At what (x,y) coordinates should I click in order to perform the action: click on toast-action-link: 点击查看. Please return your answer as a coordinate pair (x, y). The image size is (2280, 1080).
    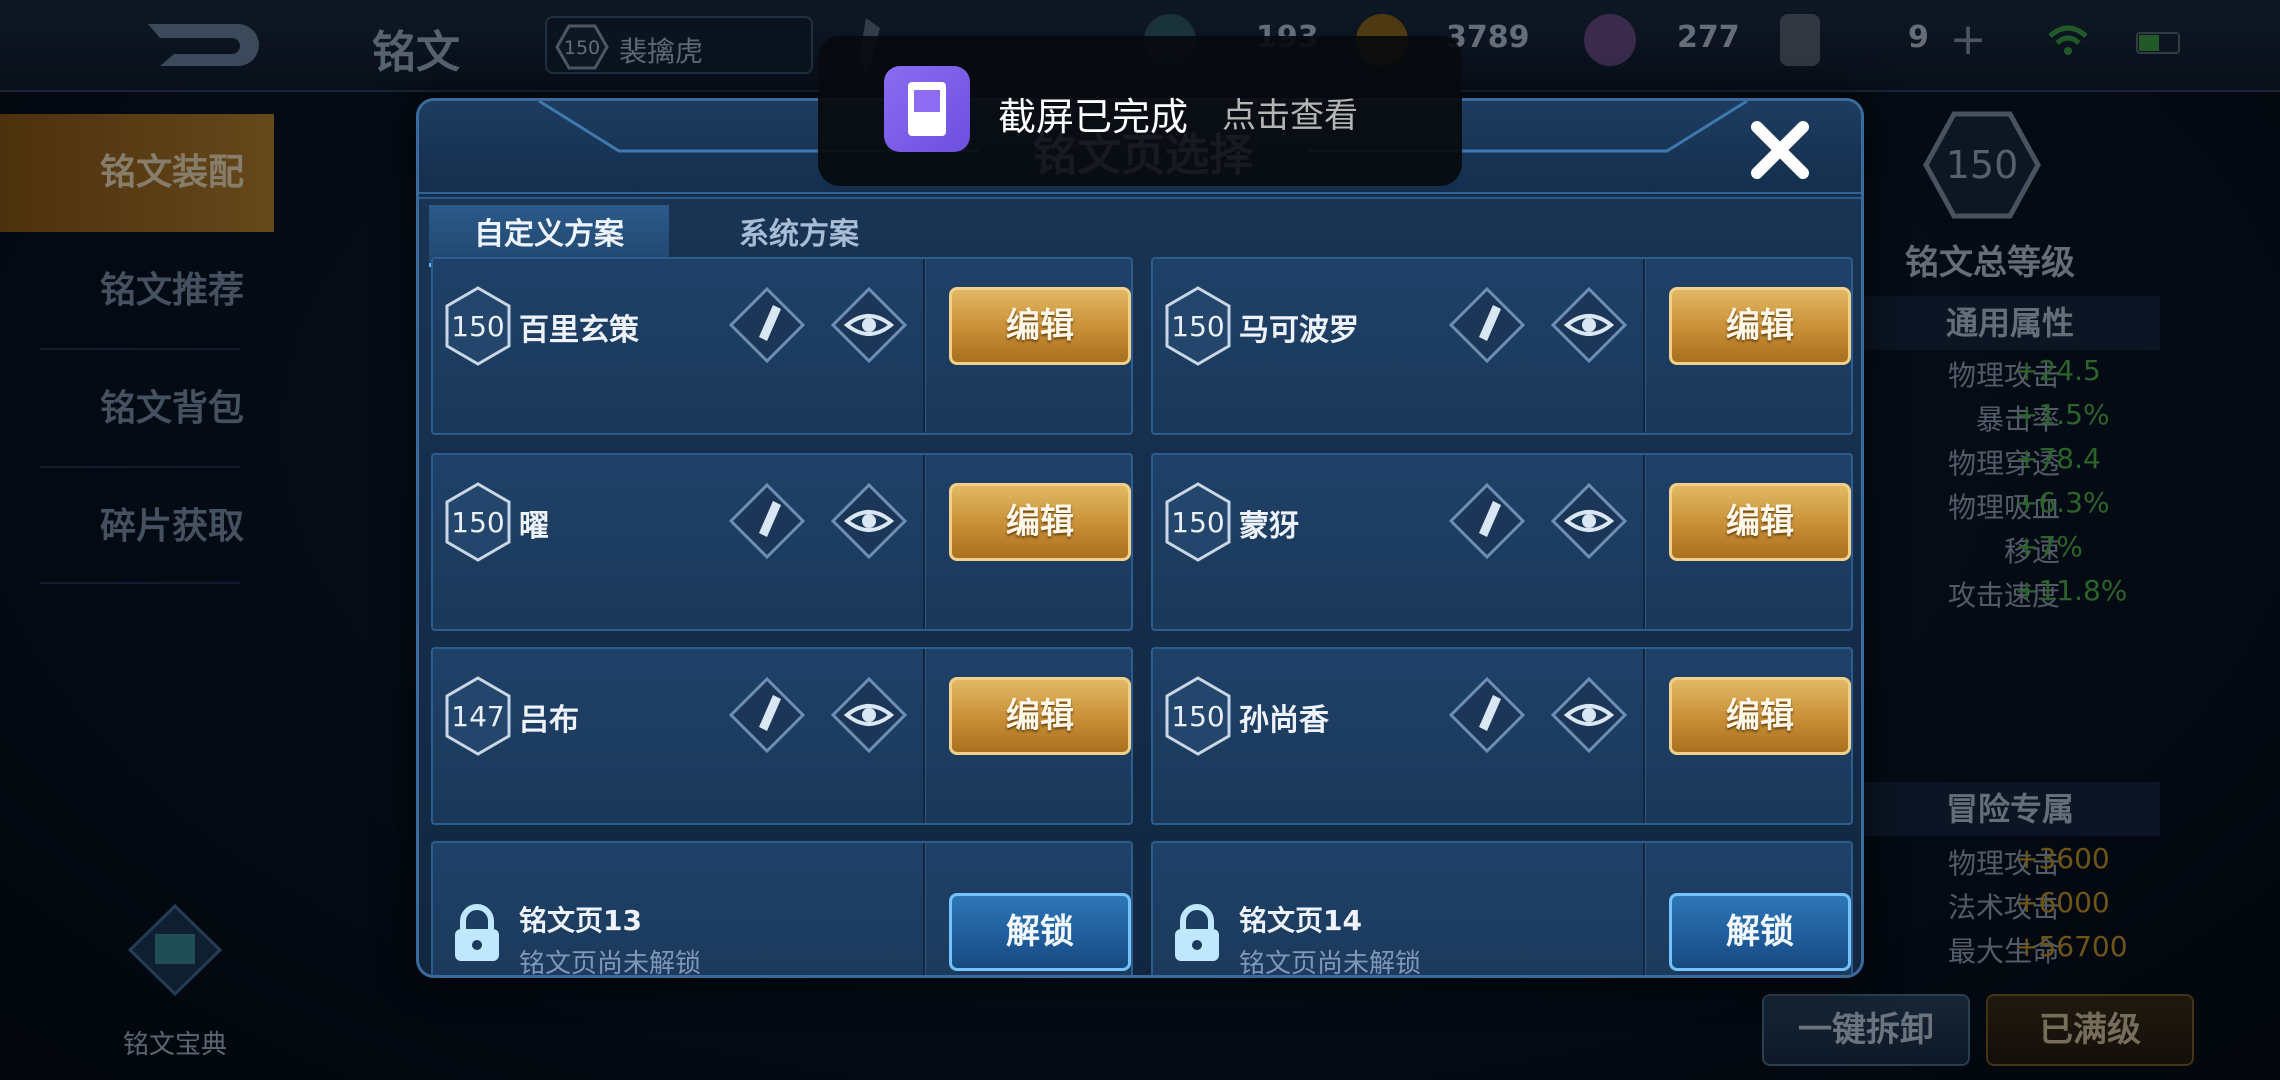
    Looking at the image, I should click on (1290, 112).